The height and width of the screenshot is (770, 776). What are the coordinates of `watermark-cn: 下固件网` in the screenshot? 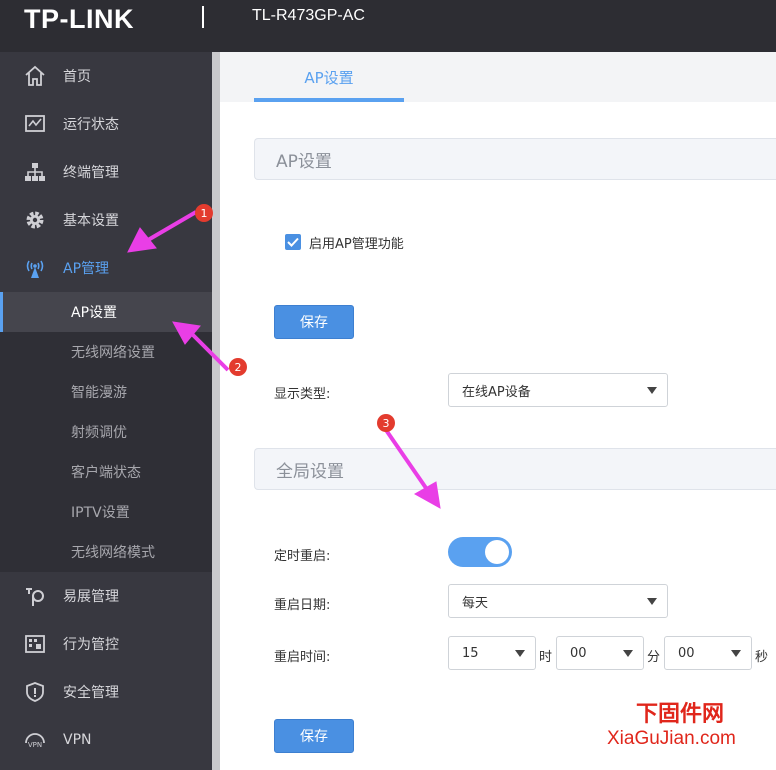 It's located at (680, 714).